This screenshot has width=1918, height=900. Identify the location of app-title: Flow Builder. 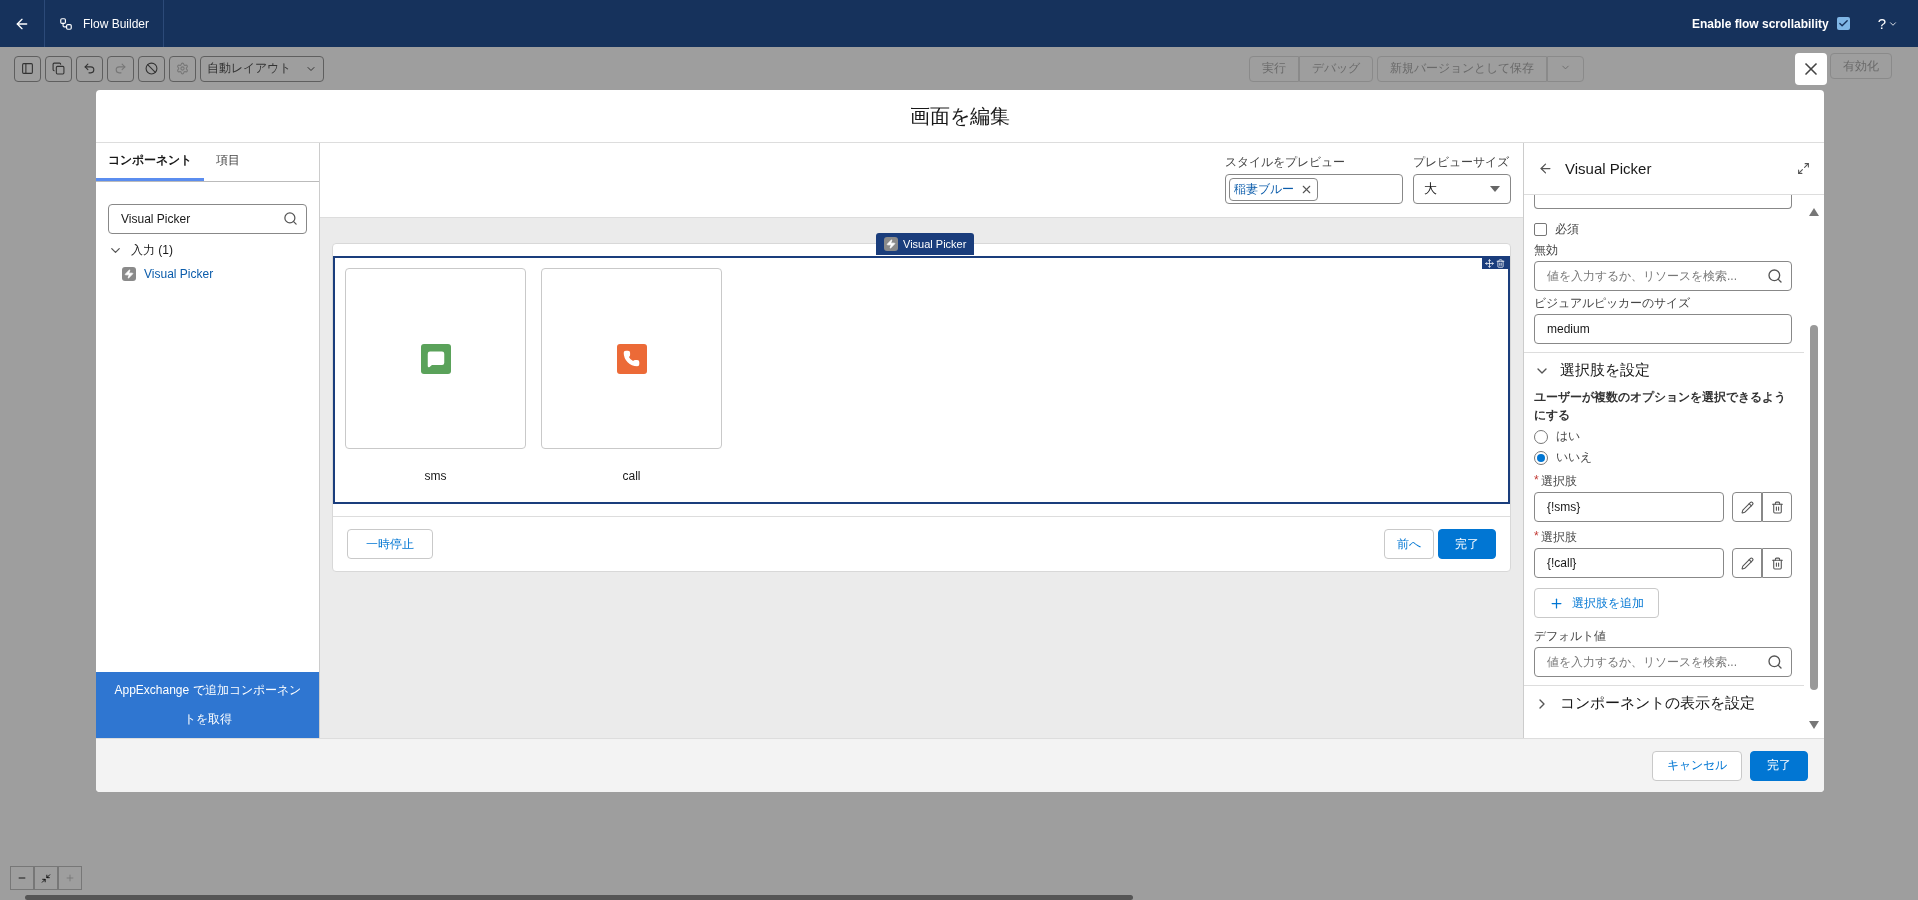
(116, 23).